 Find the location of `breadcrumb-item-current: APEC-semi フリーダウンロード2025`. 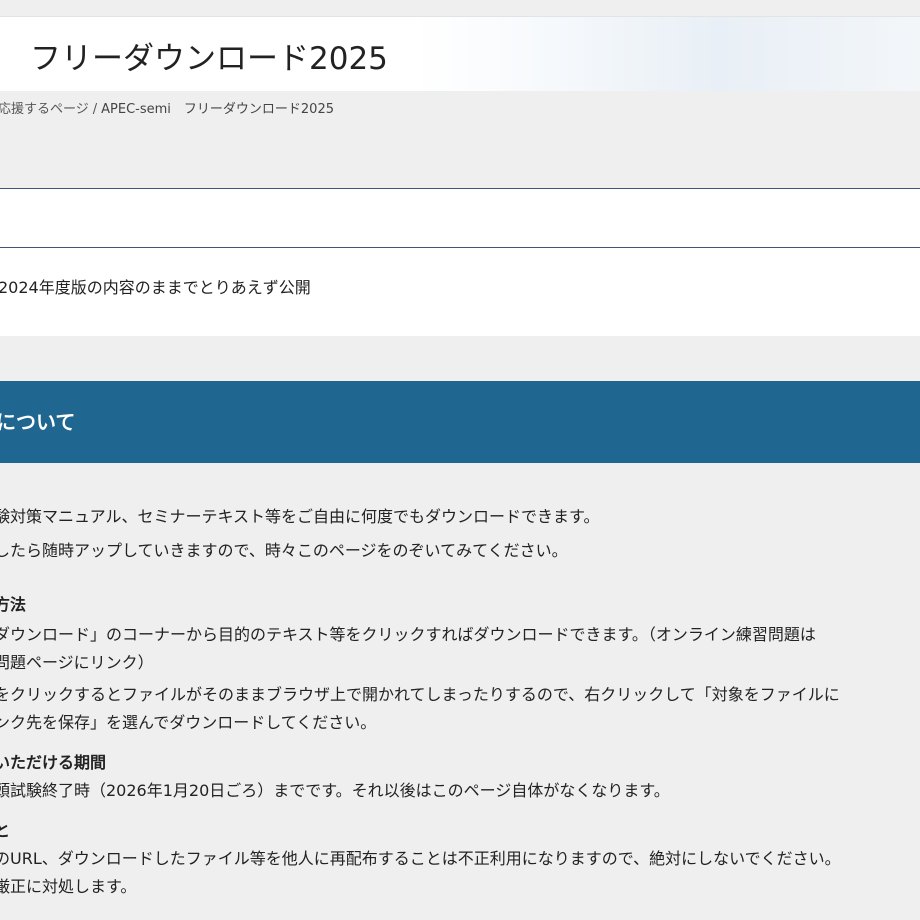

breadcrumb-item-current: APEC-semi フリーダウンロード2025 is located at coordinates (217, 109).